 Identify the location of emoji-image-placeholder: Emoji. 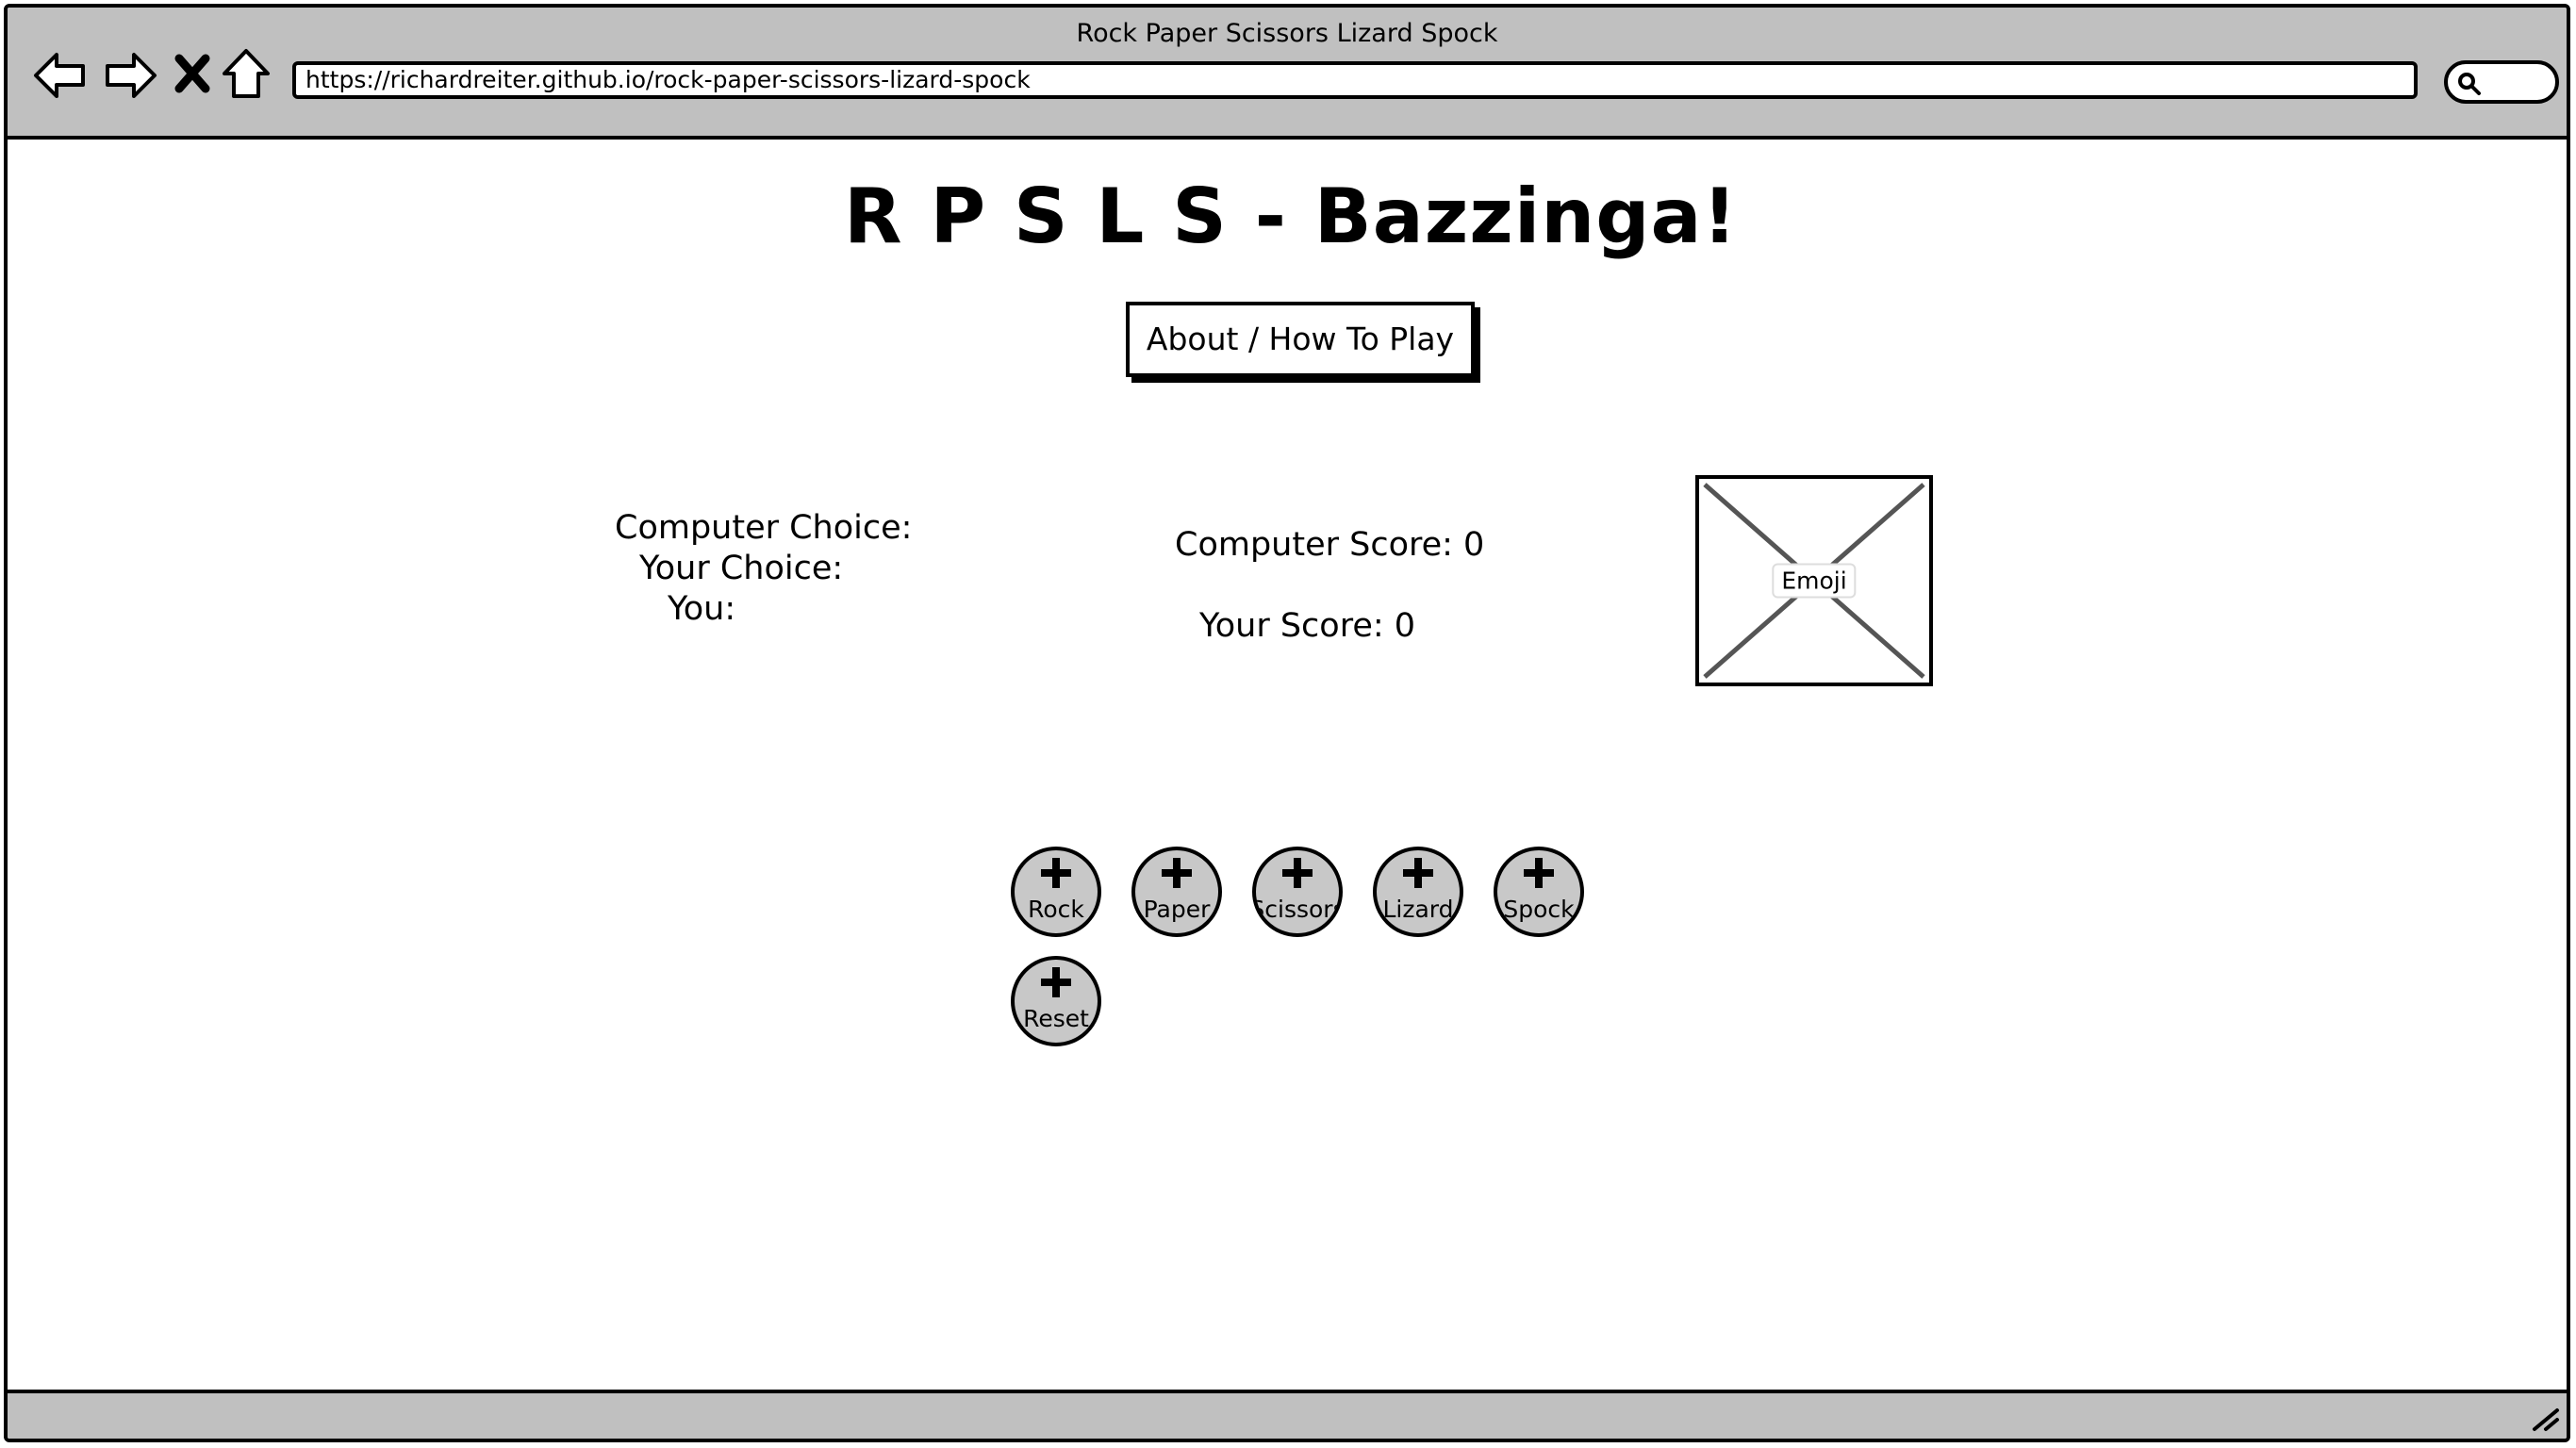
(1814, 580).